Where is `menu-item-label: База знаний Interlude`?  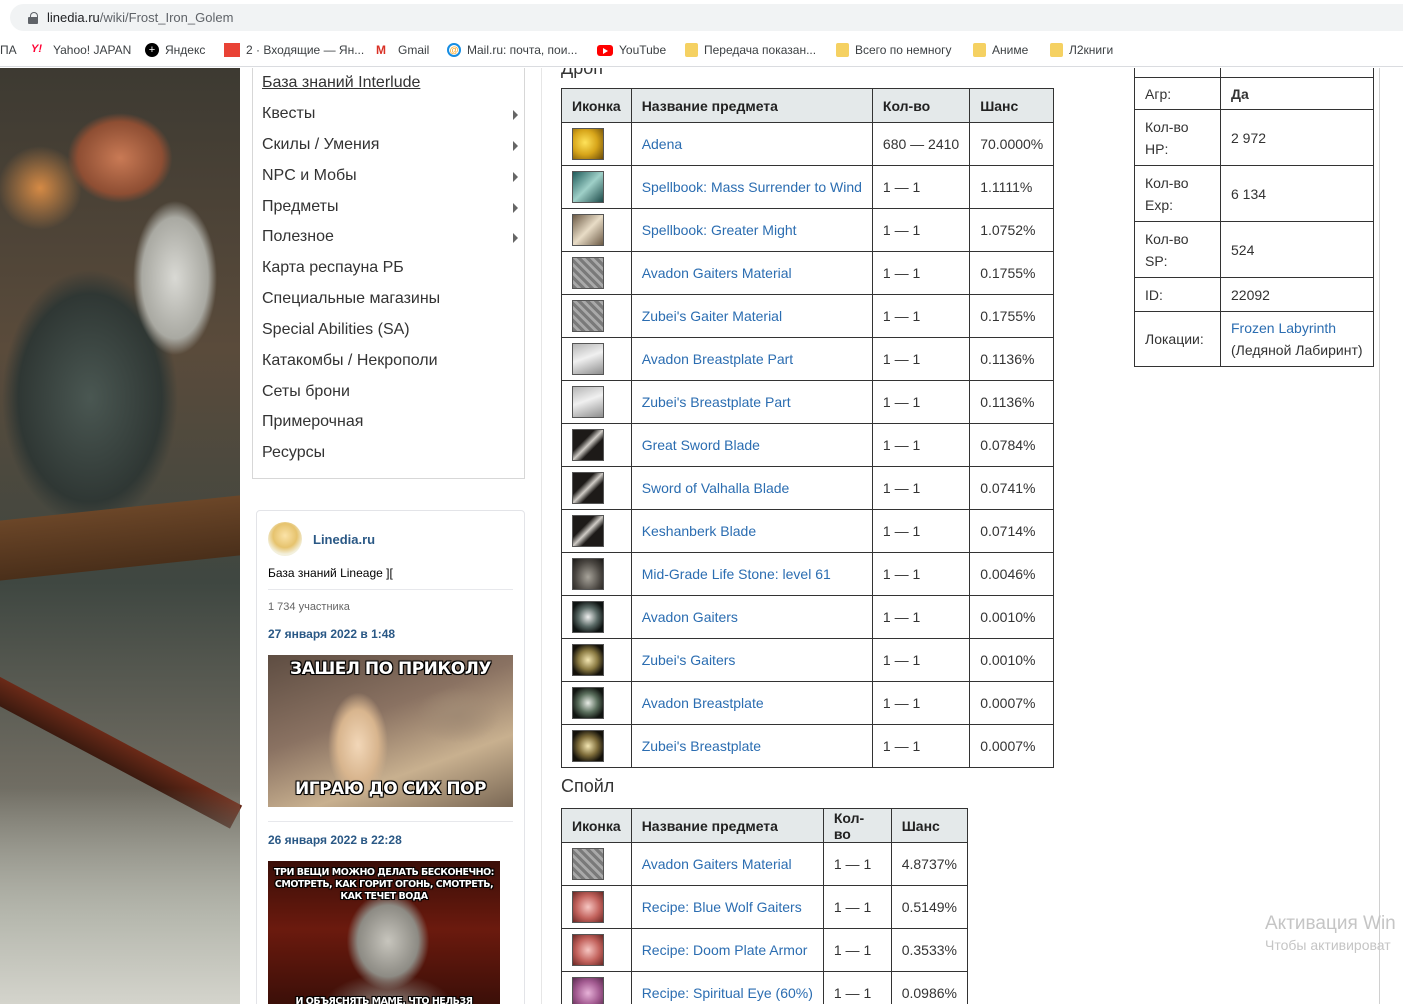
menu-item-label: База знаний Interlude is located at coordinates (341, 82).